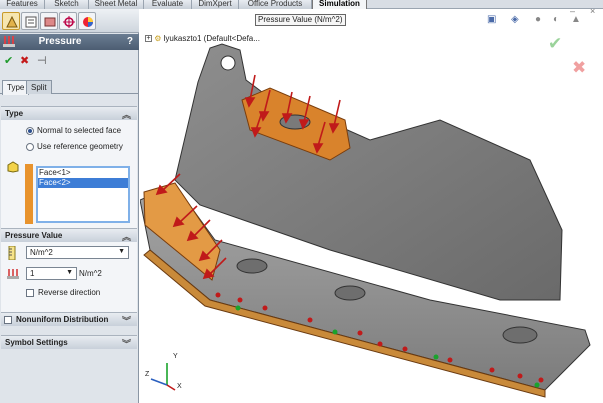  I want to click on pressure-value-input: 1 ▼, so click(51, 273).